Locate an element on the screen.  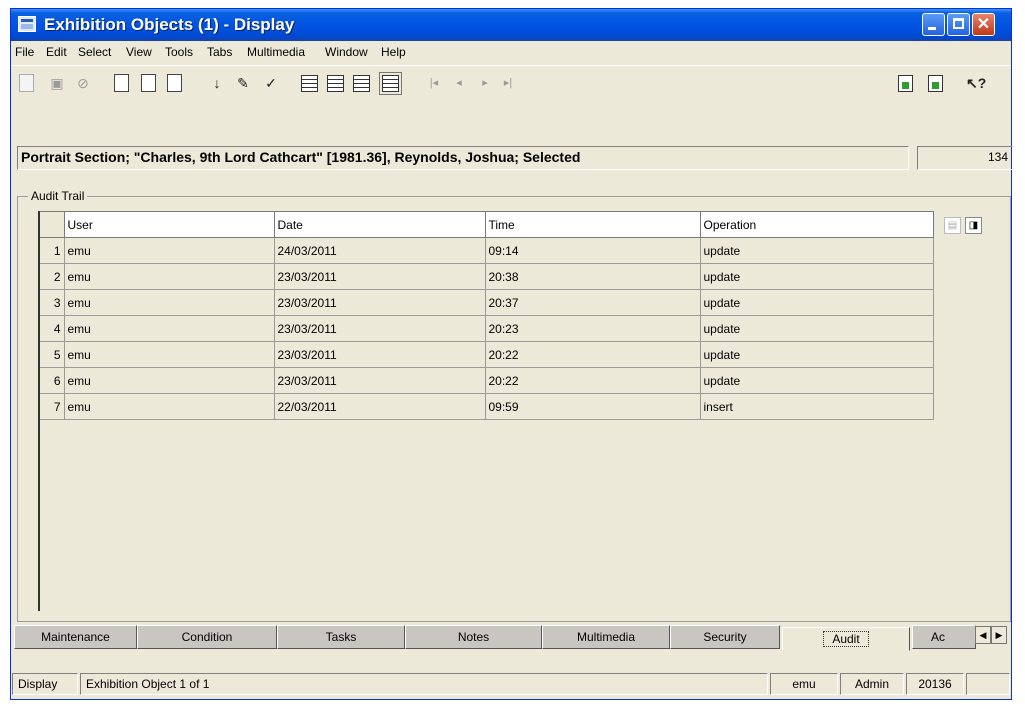
minimize-button is located at coordinates (933, 24).